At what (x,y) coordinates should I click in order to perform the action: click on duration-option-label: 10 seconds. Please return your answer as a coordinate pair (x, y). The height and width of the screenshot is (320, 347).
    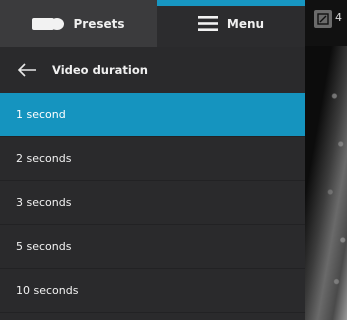
    Looking at the image, I should click on (47, 290).